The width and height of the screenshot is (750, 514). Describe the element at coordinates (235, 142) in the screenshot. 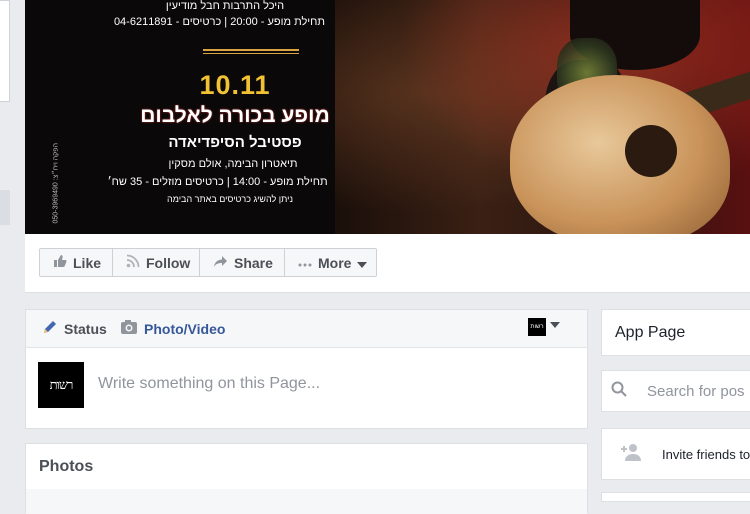

I see `cover-subtitle: פסטיבל הסיפדיאדה` at that location.